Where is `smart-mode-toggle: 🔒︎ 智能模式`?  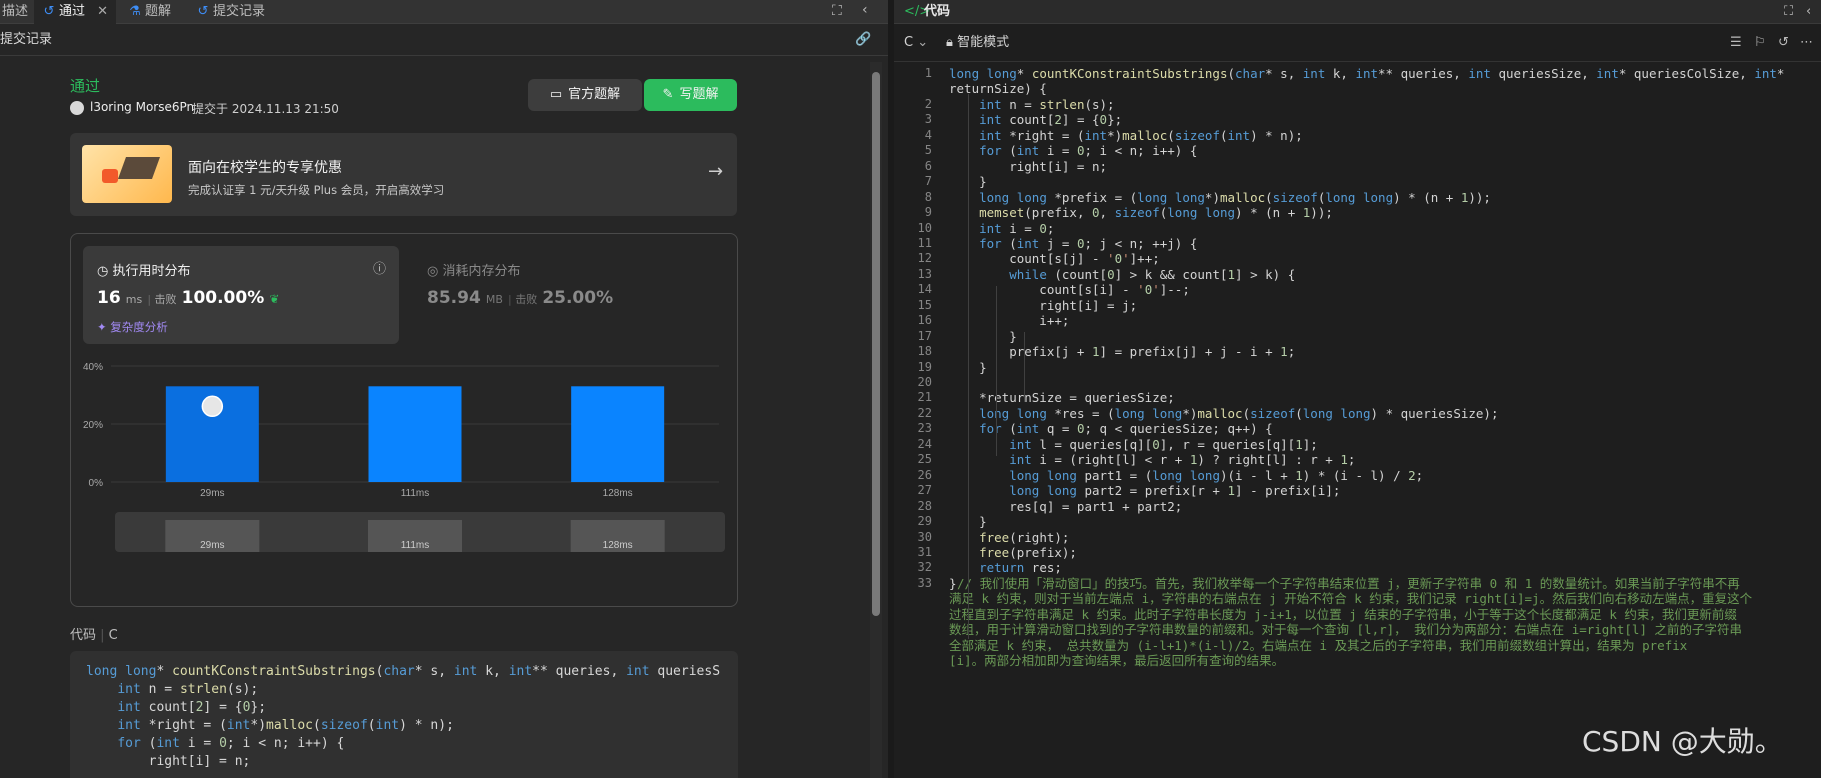 smart-mode-toggle: 🔒︎ 智能模式 is located at coordinates (977, 43).